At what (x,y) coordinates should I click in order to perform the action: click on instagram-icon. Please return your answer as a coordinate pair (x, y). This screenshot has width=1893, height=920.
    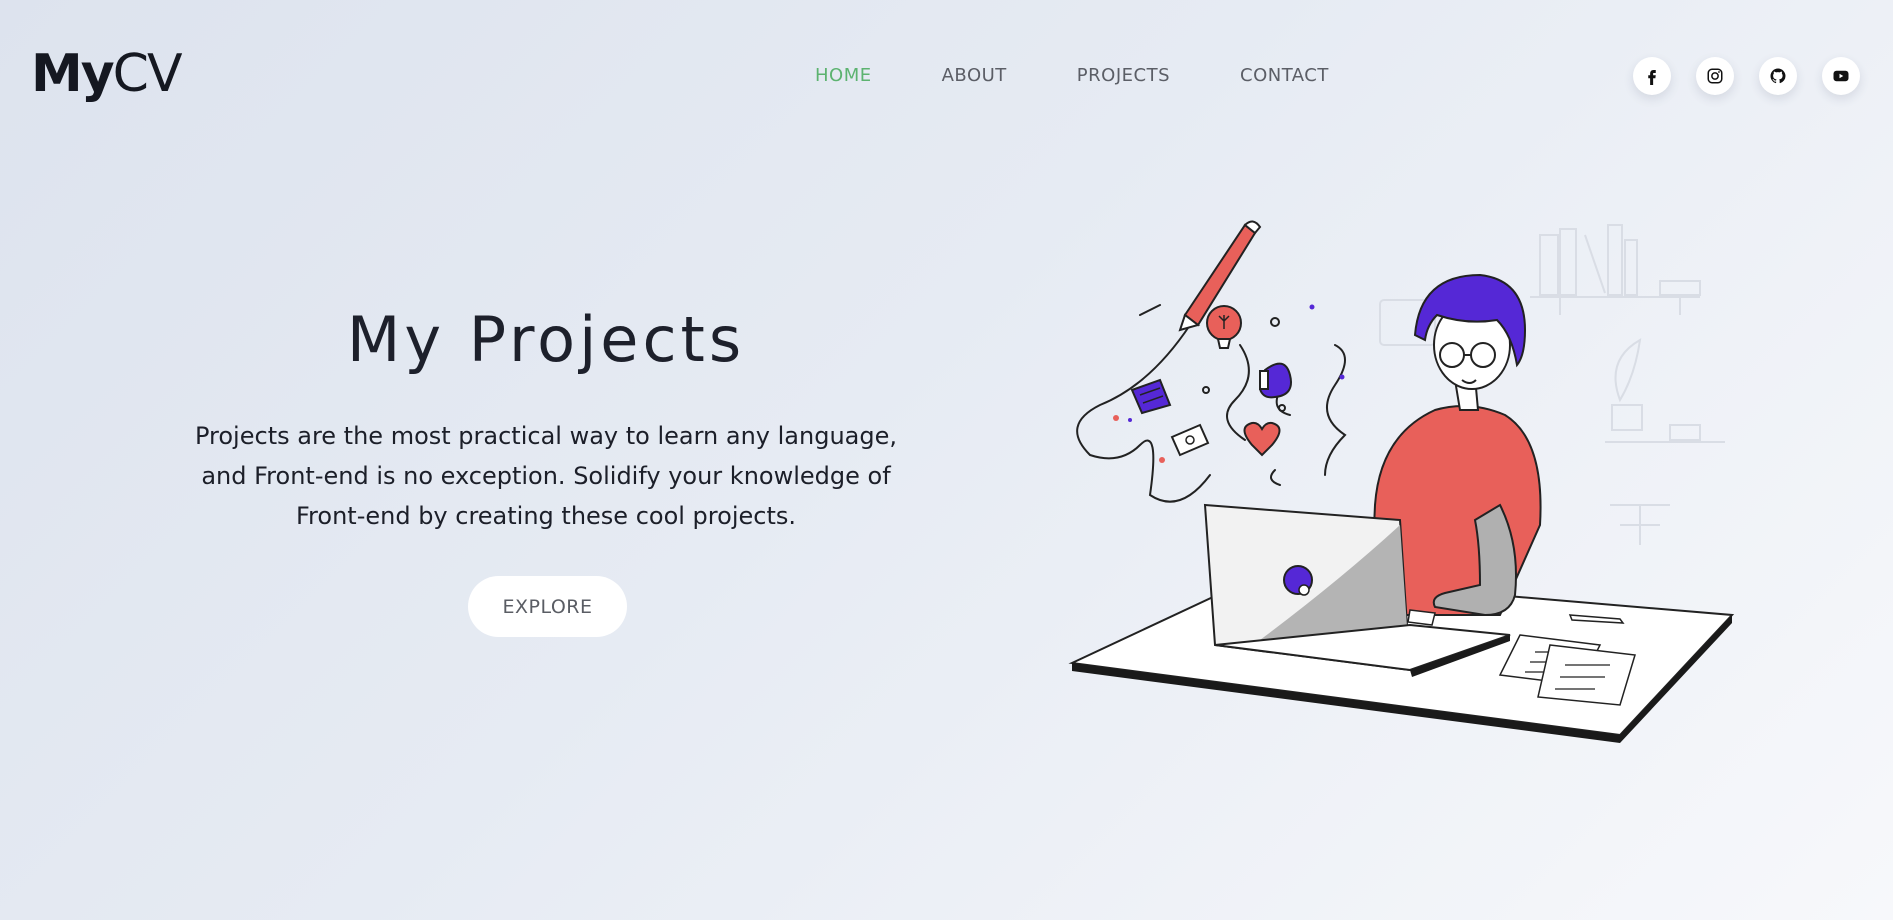
    Looking at the image, I should click on (1715, 76).